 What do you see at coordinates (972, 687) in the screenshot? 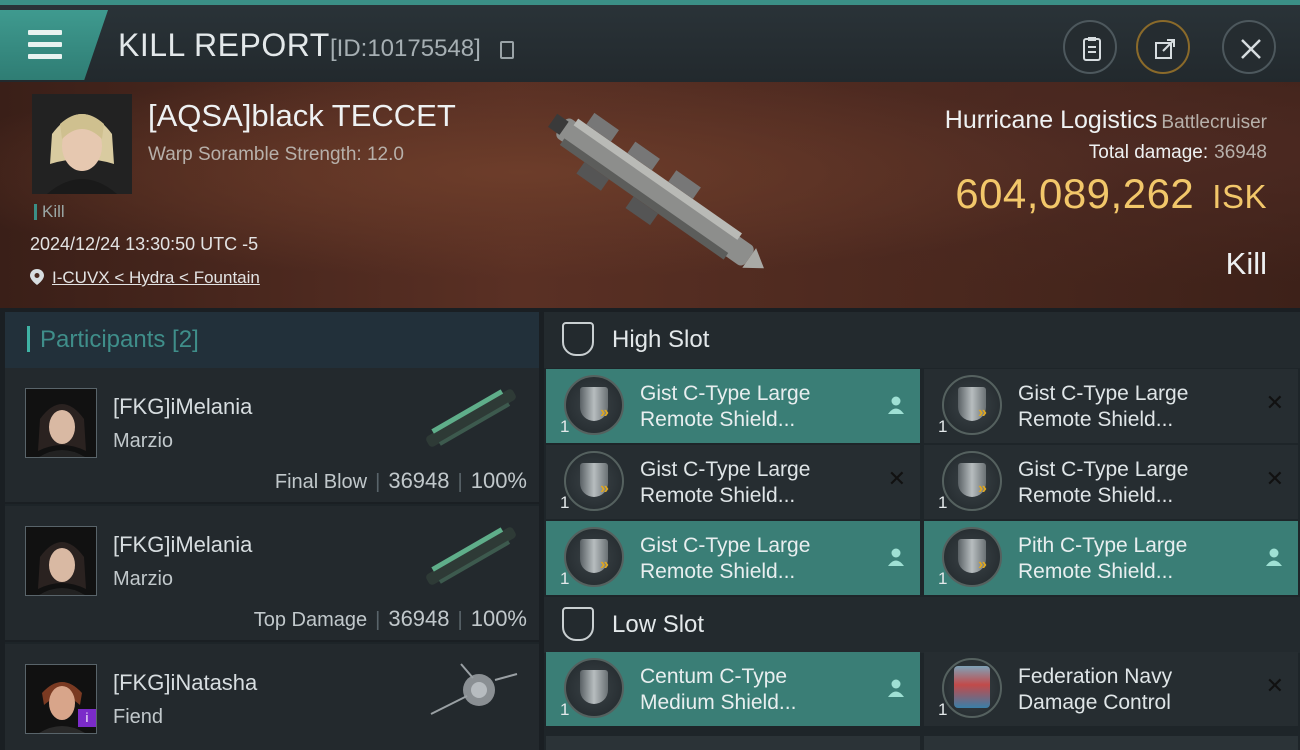
I see `damage-control-icon` at bounding box center [972, 687].